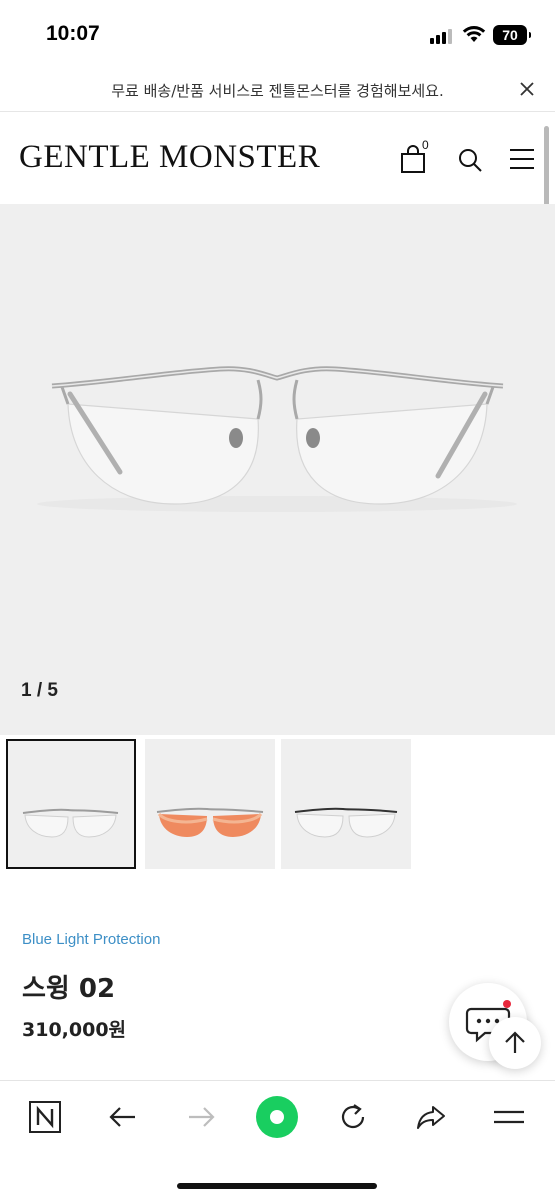 This screenshot has width=555, height=1200. I want to click on cart-count-badge: 0, so click(425, 145).